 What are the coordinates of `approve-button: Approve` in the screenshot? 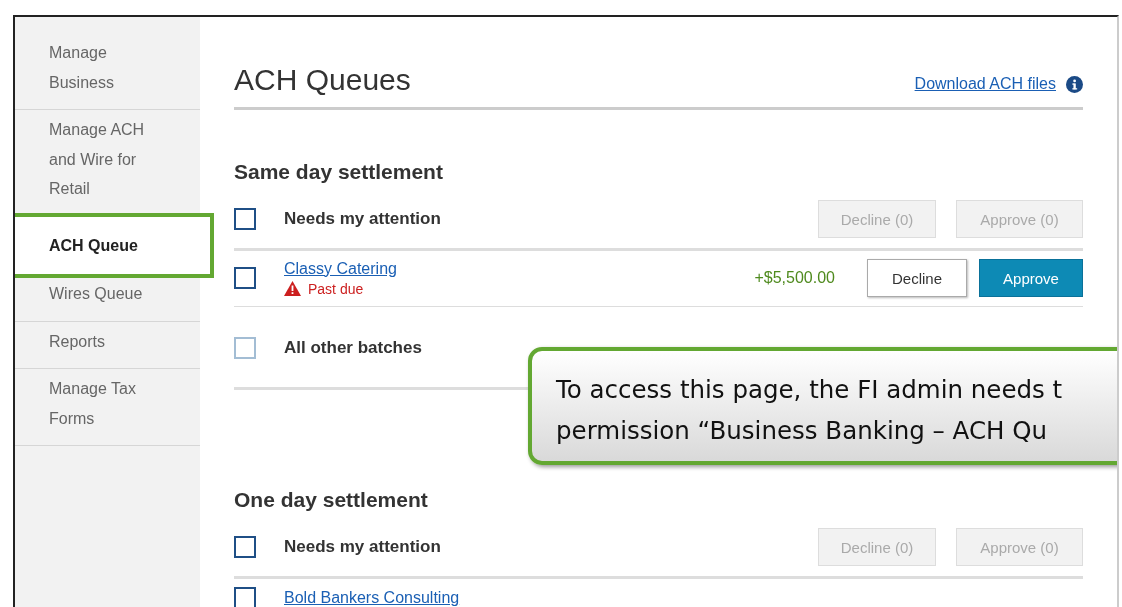 It's located at (1031, 278).